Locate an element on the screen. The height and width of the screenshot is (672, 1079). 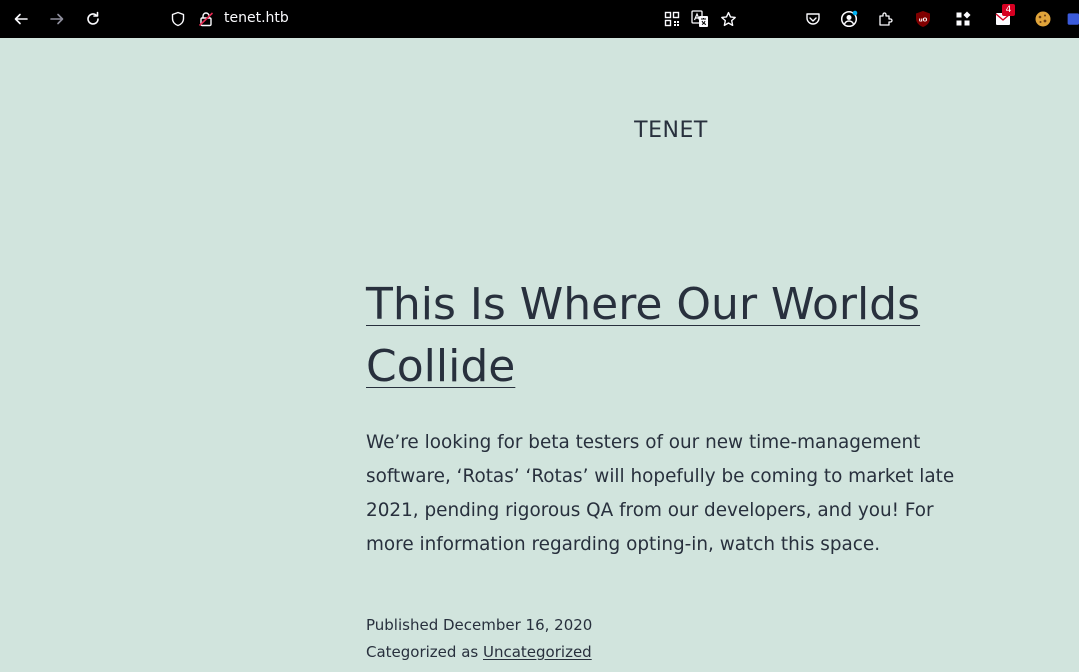
pocket-icon is located at coordinates (813, 19).